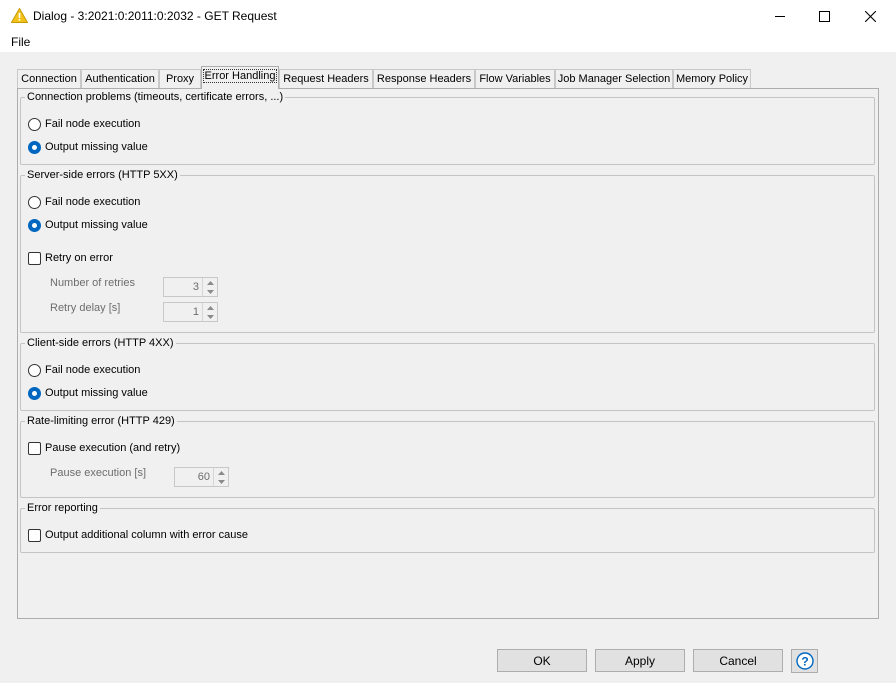 This screenshot has height=688, width=896. Describe the element at coordinates (84, 124) in the screenshot. I see `connection-fail-option: Fail node execution` at that location.